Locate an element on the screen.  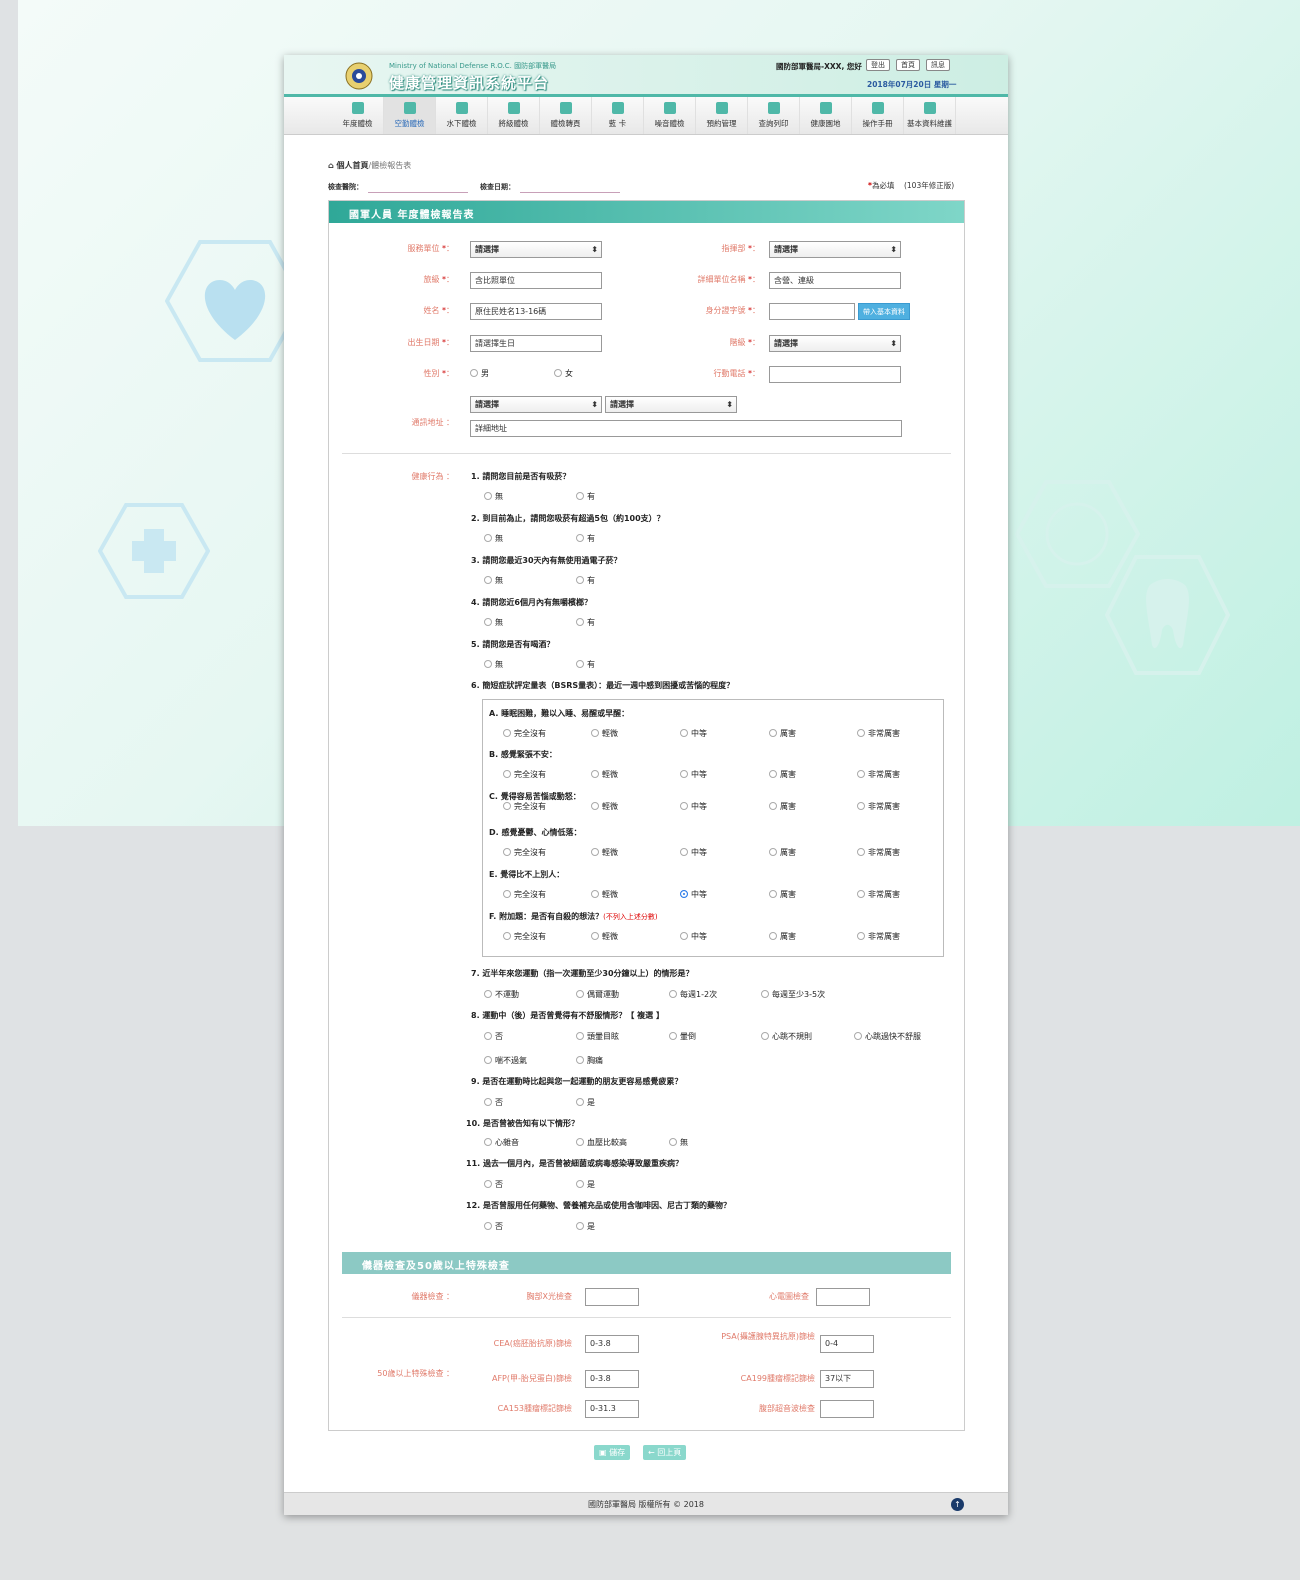
unit-select: 請選擇 is located at coordinates (536, 249).